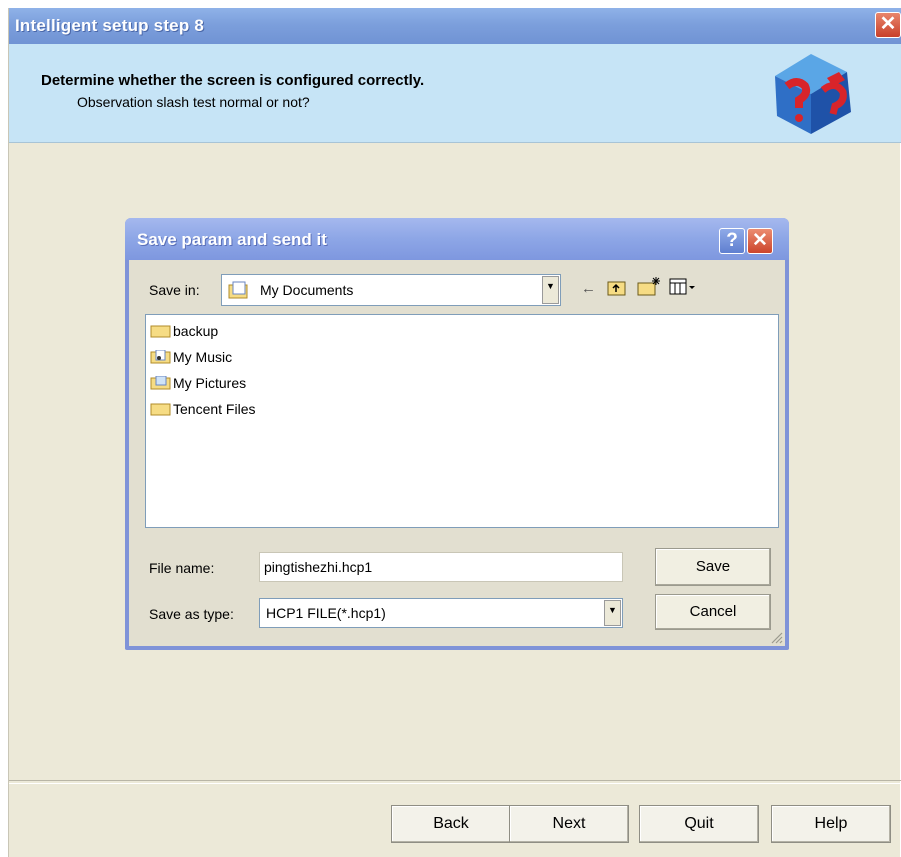 This screenshot has height=857, width=901. I want to click on list-item: backup, so click(184, 334).